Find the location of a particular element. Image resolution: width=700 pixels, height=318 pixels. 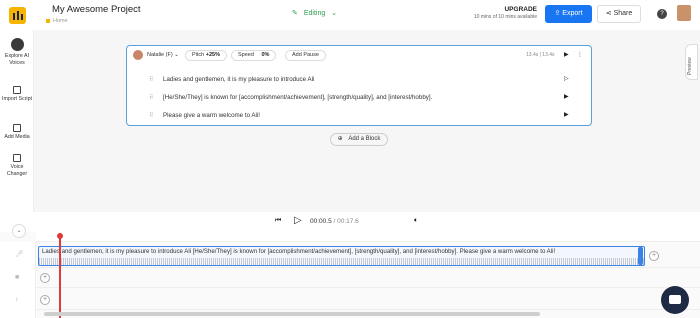

sidebar-item-label: Explore AI Voices is located at coordinates (17, 59).